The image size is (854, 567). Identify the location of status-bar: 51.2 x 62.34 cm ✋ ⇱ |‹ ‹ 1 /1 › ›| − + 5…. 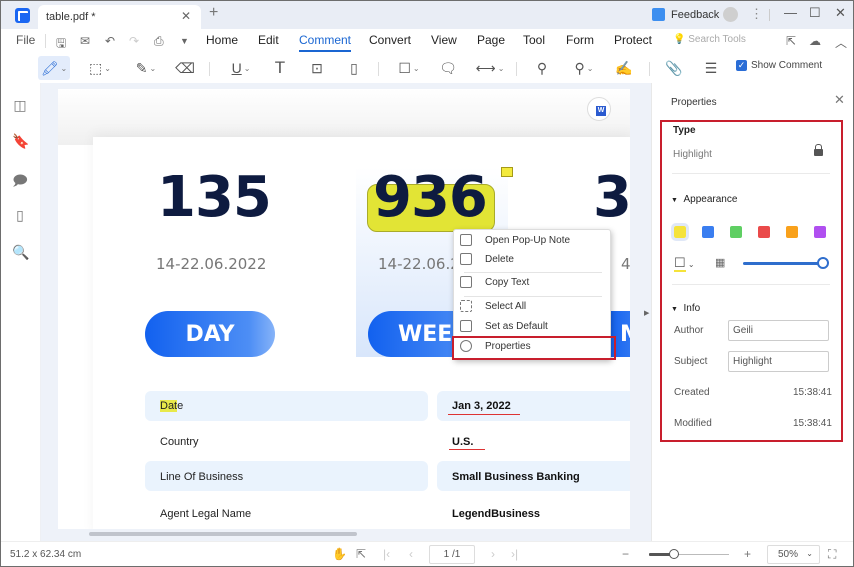
(427, 553).